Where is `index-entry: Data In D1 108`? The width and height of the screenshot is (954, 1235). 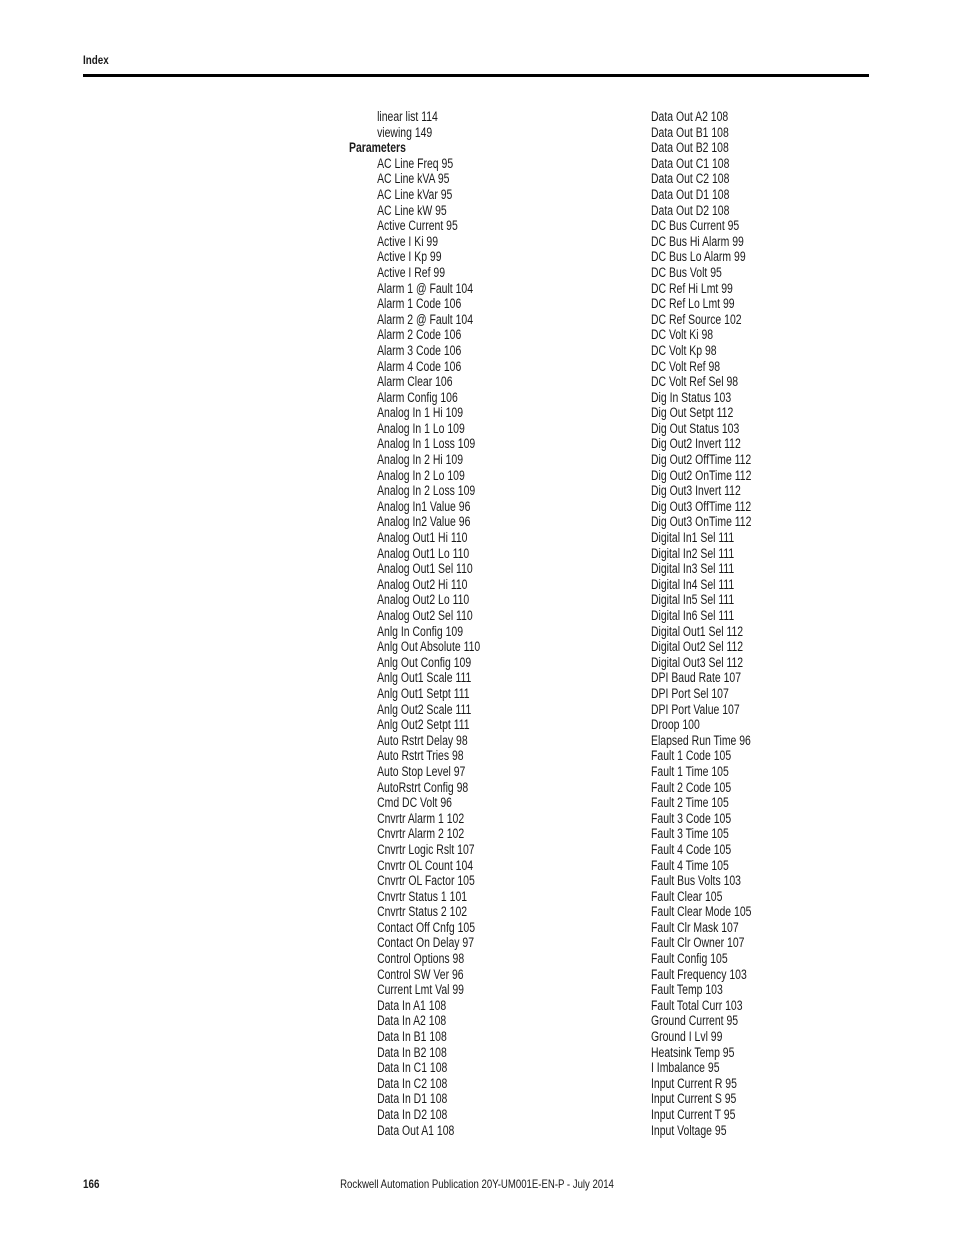
index-entry: Data In D1 108 is located at coordinates (412, 1099).